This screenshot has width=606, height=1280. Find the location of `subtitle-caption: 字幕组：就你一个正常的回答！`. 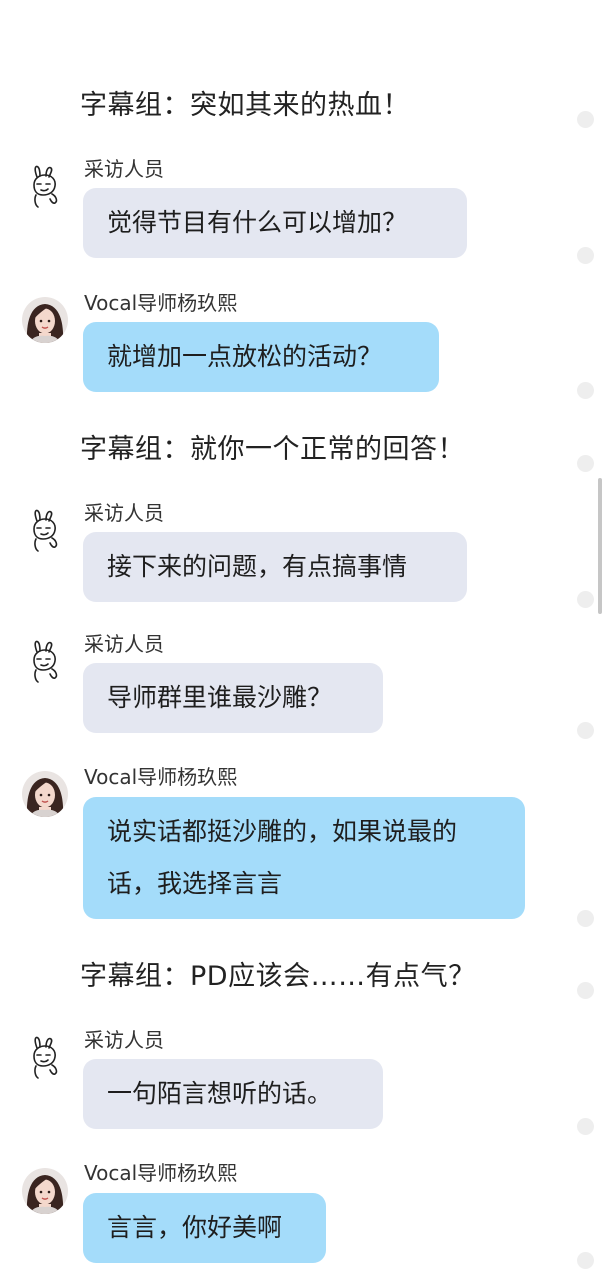

subtitle-caption: 字幕组：就你一个正常的回答！ is located at coordinates (272, 449).